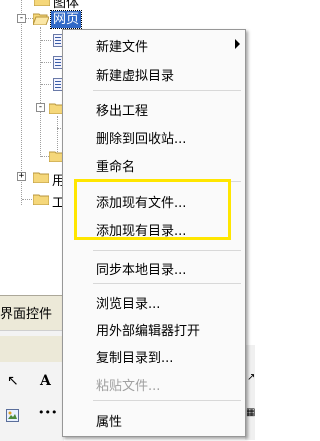 This screenshot has width=320, height=441. Describe the element at coordinates (116, 167) in the screenshot. I see `menu-item-label: 重命名` at that location.